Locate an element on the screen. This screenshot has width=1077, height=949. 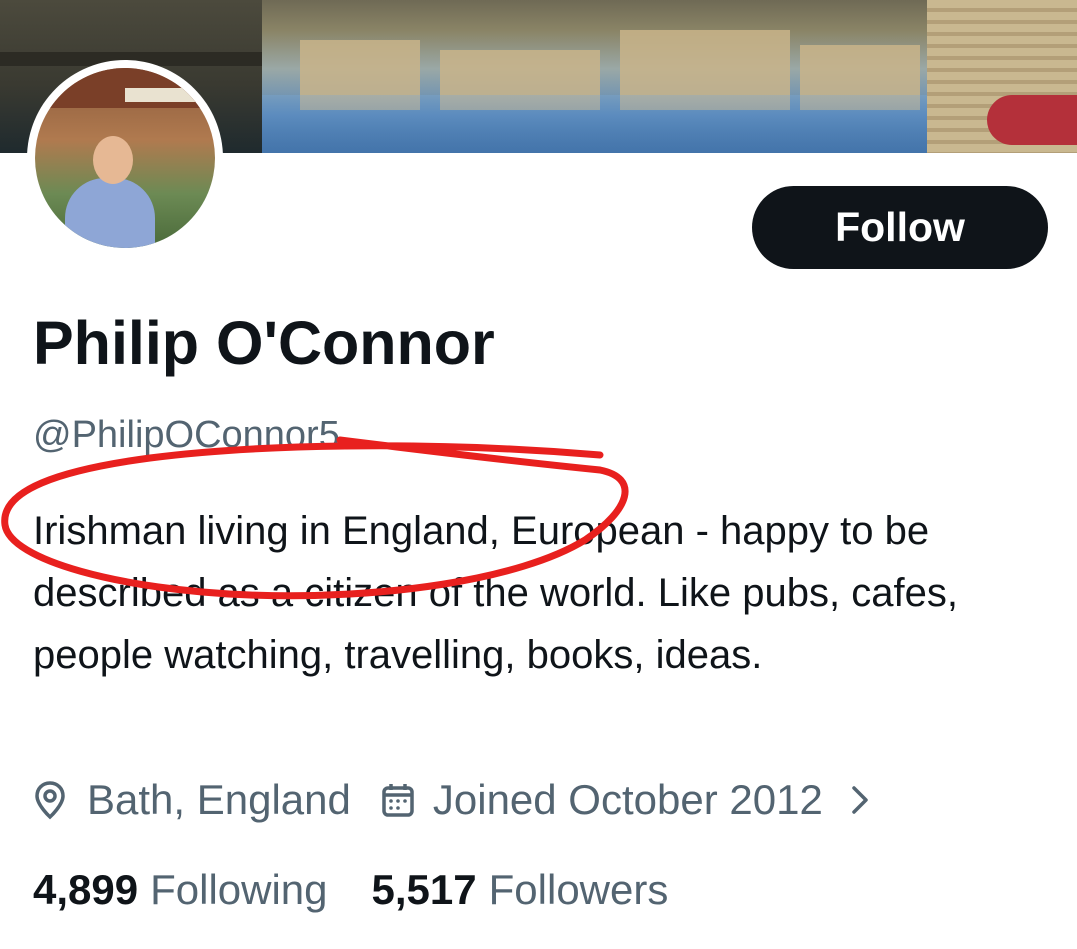
chevron-right-icon is located at coordinates (860, 800).